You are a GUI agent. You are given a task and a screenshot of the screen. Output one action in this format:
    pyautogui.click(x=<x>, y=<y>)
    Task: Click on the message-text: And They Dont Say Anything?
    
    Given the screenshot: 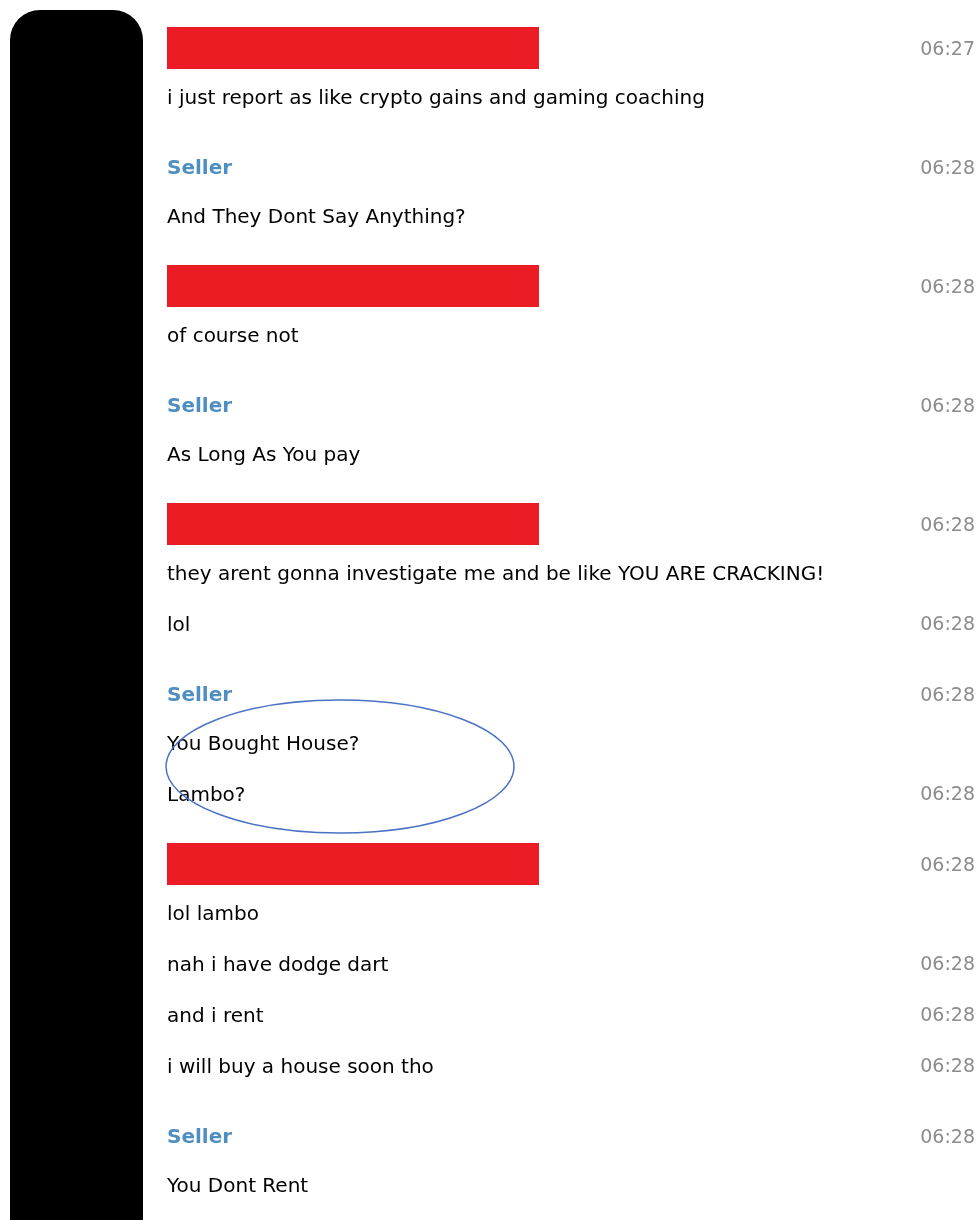 What is the action you would take?
    pyautogui.click(x=316, y=216)
    